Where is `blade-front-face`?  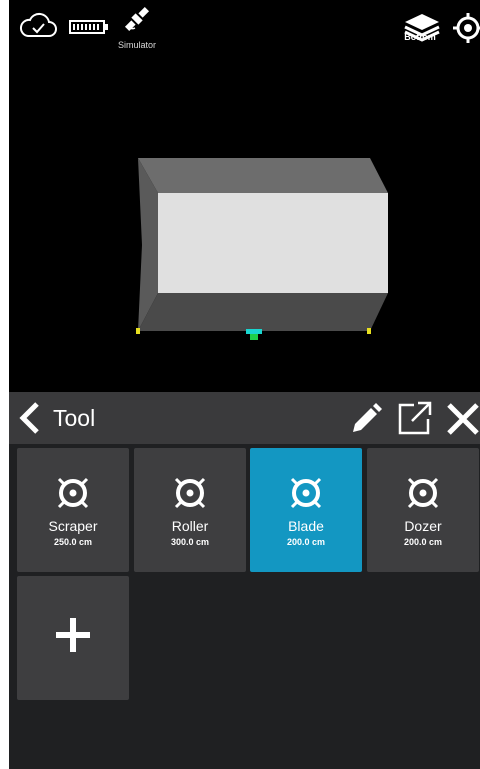
blade-front-face is located at coordinates (273, 243).